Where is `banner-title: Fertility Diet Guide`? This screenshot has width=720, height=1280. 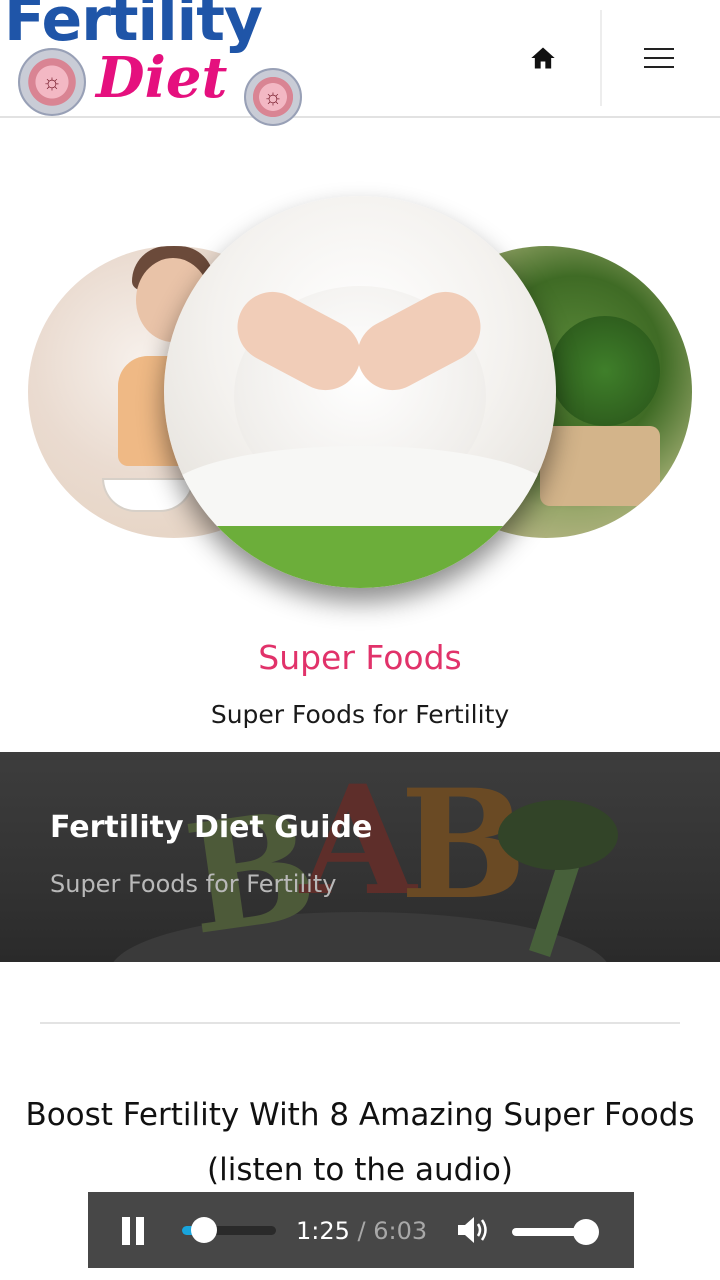 banner-title: Fertility Diet Guide is located at coordinates (211, 827).